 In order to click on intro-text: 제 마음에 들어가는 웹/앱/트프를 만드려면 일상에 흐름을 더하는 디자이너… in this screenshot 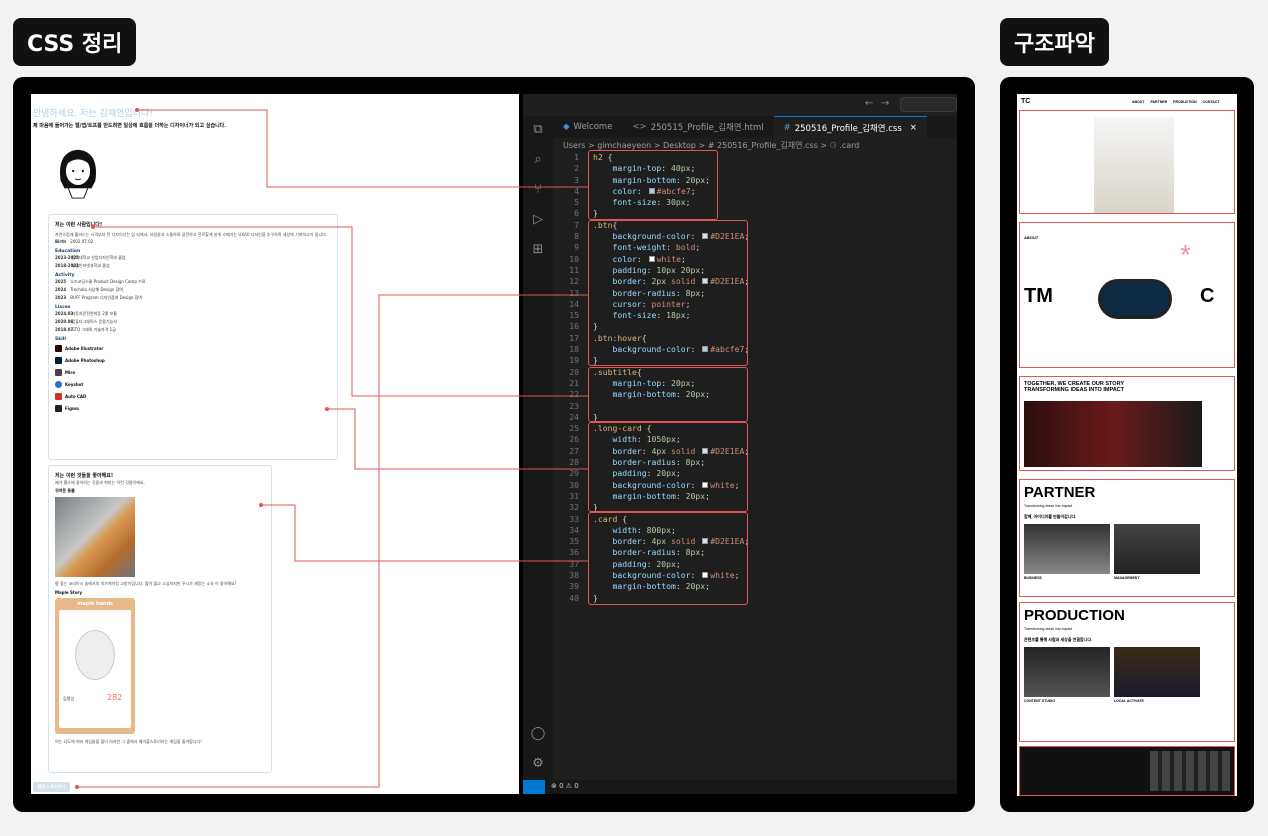, I will do `click(130, 126)`.